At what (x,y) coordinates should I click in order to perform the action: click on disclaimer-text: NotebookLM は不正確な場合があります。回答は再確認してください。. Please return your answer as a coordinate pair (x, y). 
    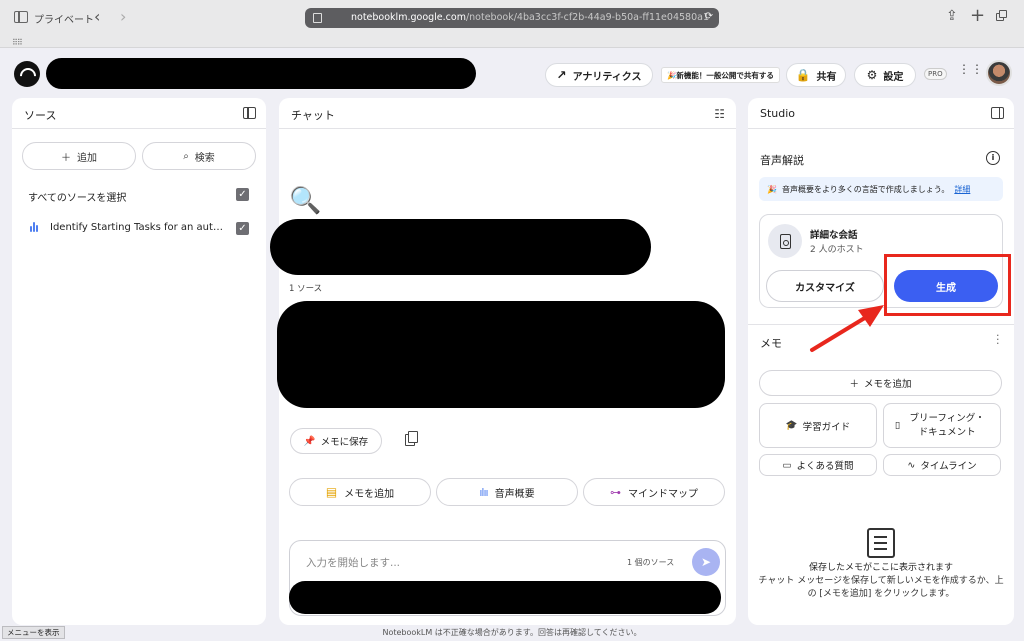
    Looking at the image, I should click on (512, 632).